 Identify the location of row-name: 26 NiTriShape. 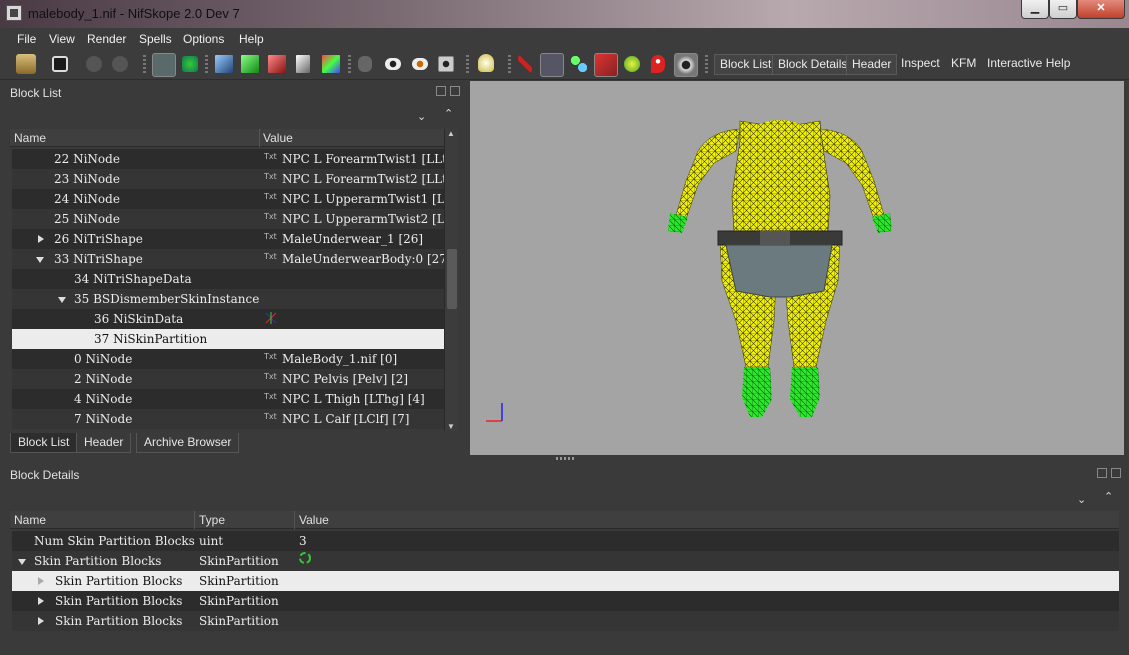
(98, 239).